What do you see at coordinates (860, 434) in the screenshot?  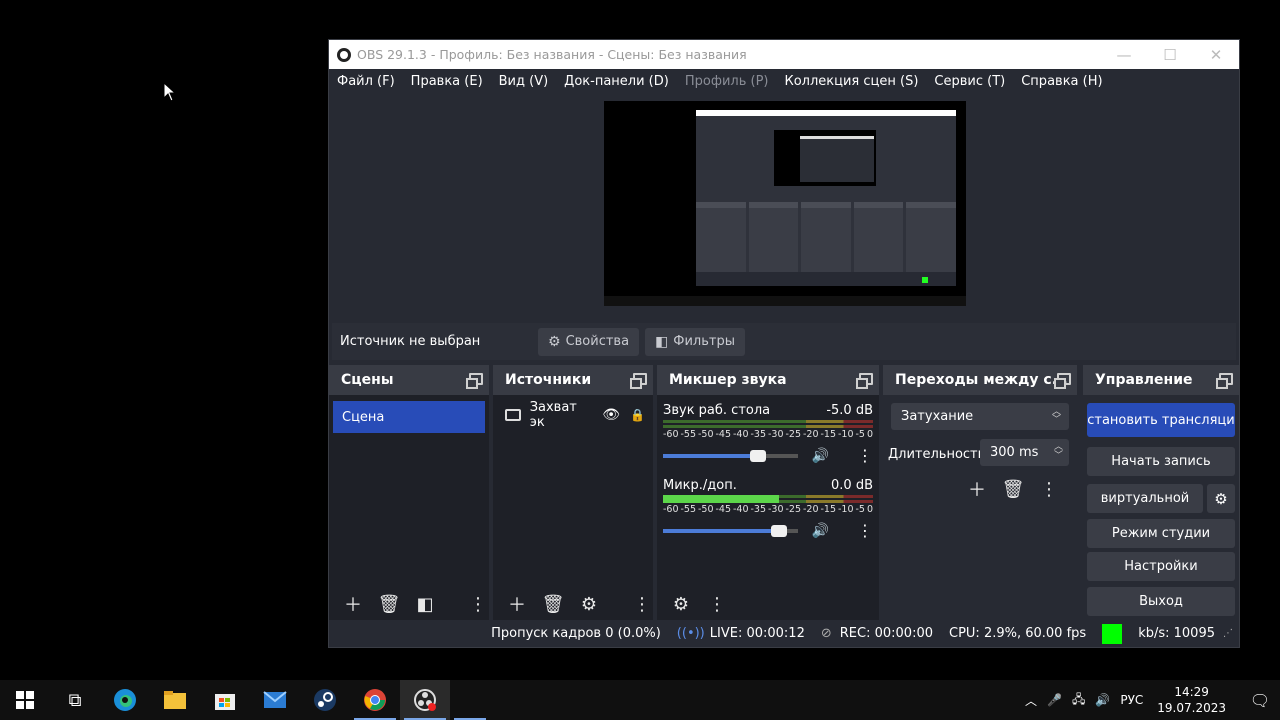 I see `scale-tick-label: -5` at bounding box center [860, 434].